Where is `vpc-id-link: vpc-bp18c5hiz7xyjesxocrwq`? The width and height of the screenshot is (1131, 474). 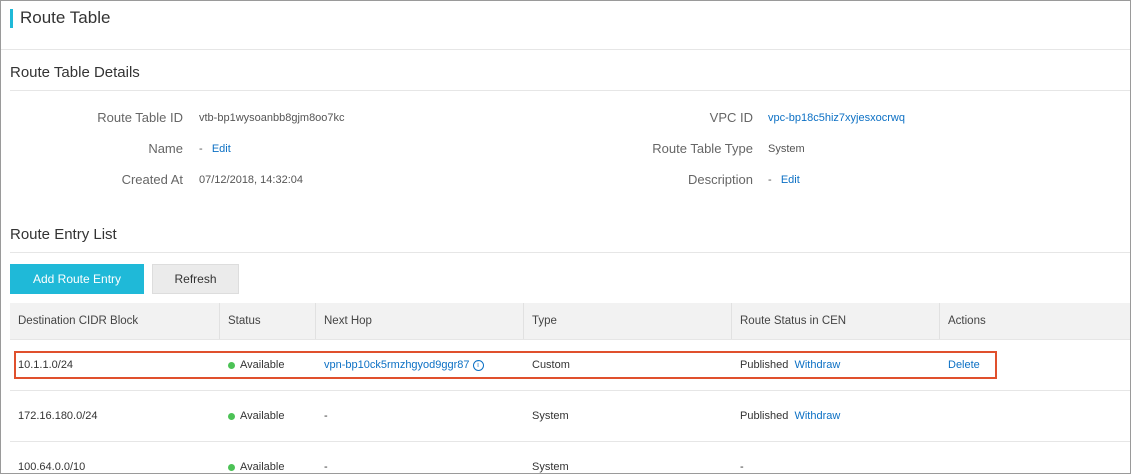 vpc-id-link: vpc-bp18c5hiz7xyjesxocrwq is located at coordinates (836, 118).